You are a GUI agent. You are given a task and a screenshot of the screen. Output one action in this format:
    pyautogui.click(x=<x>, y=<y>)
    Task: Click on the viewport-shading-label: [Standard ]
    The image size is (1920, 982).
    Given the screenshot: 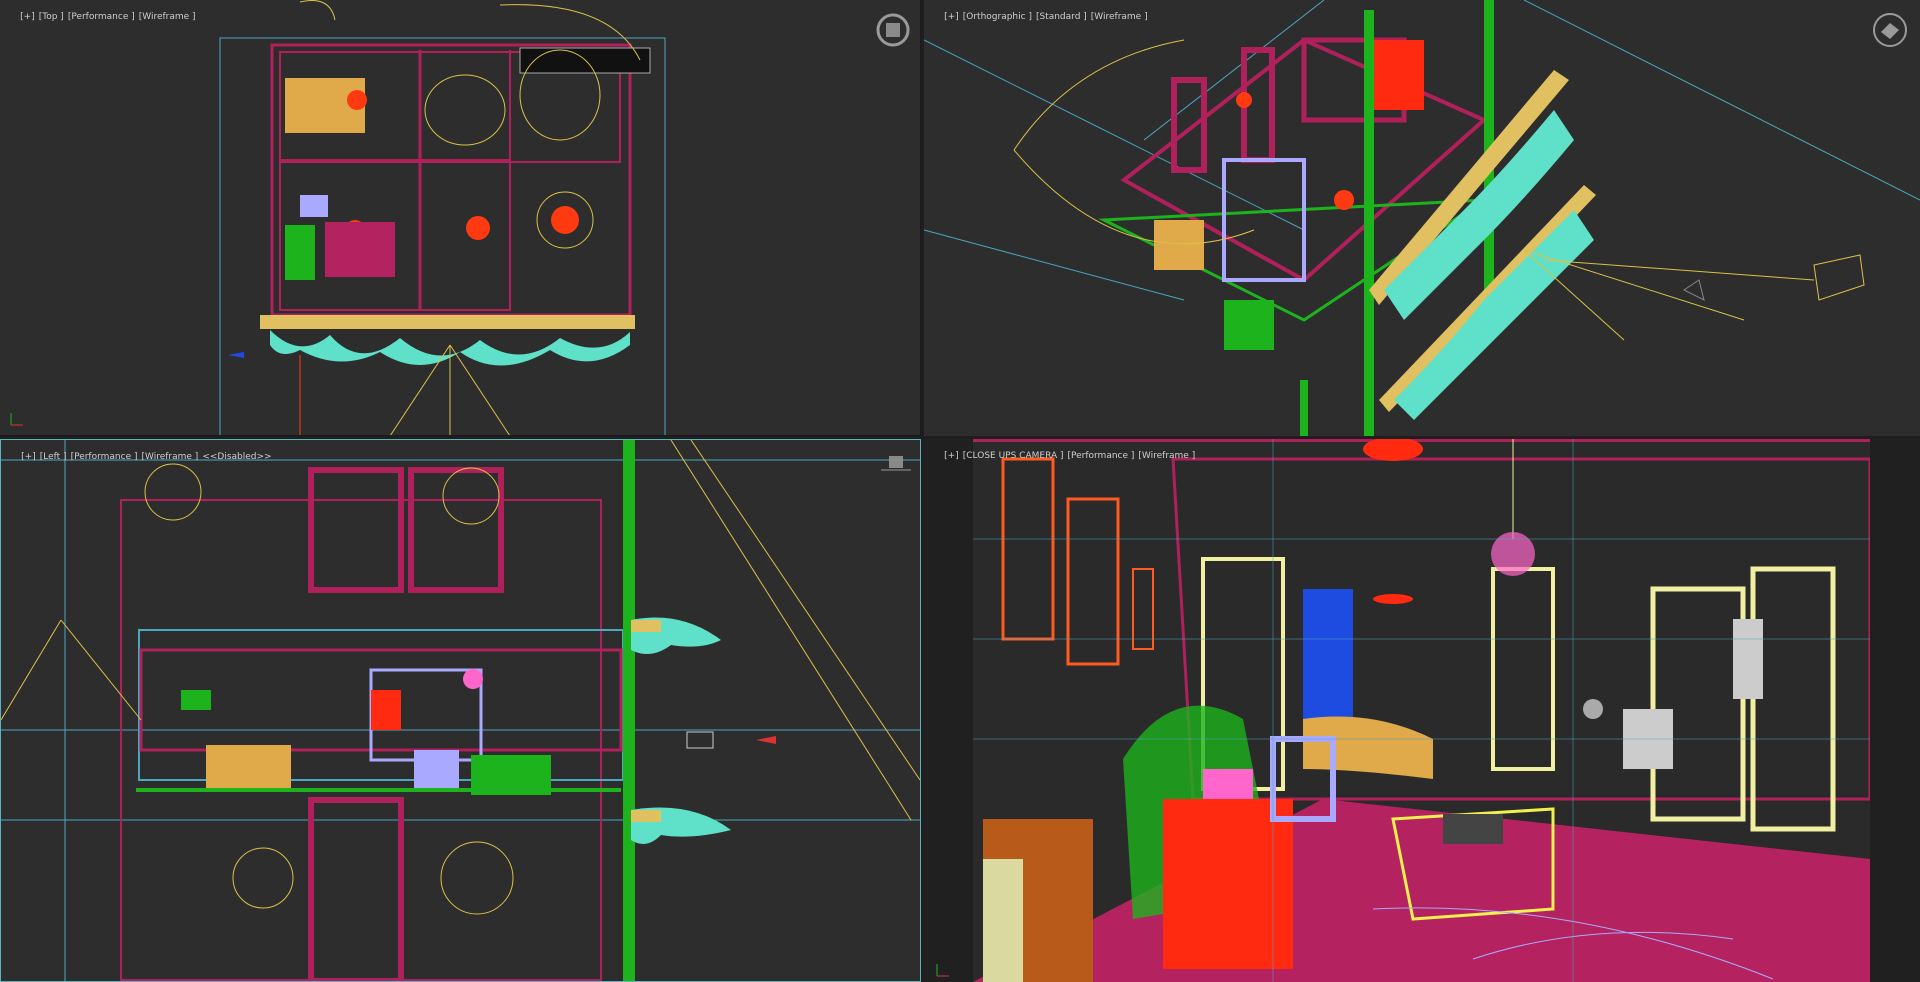 What is the action you would take?
    pyautogui.click(x=1061, y=17)
    